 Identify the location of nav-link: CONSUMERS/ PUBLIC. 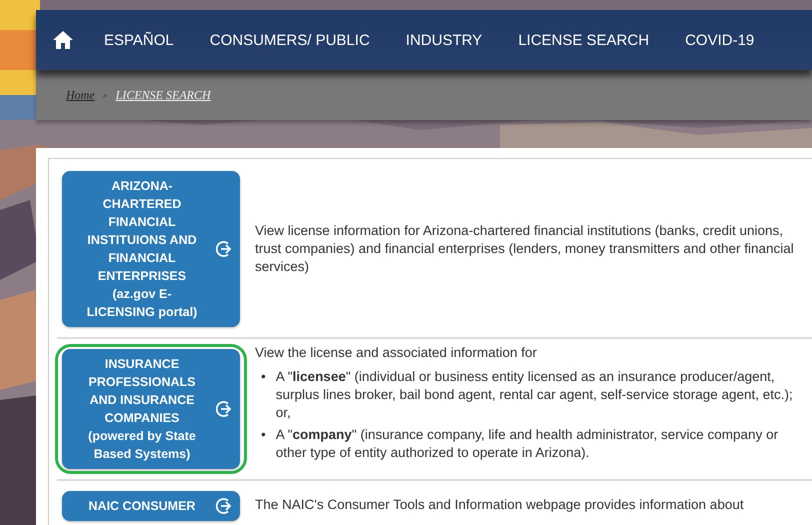
(290, 40).